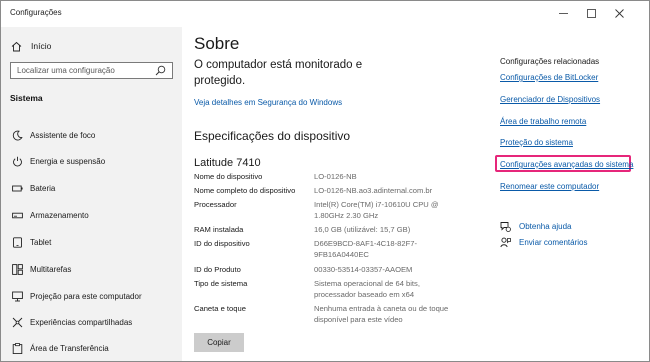 This screenshot has height=362, width=650. What do you see at coordinates (220, 308) in the screenshot?
I see `spec-key: Caneta e toque` at bounding box center [220, 308].